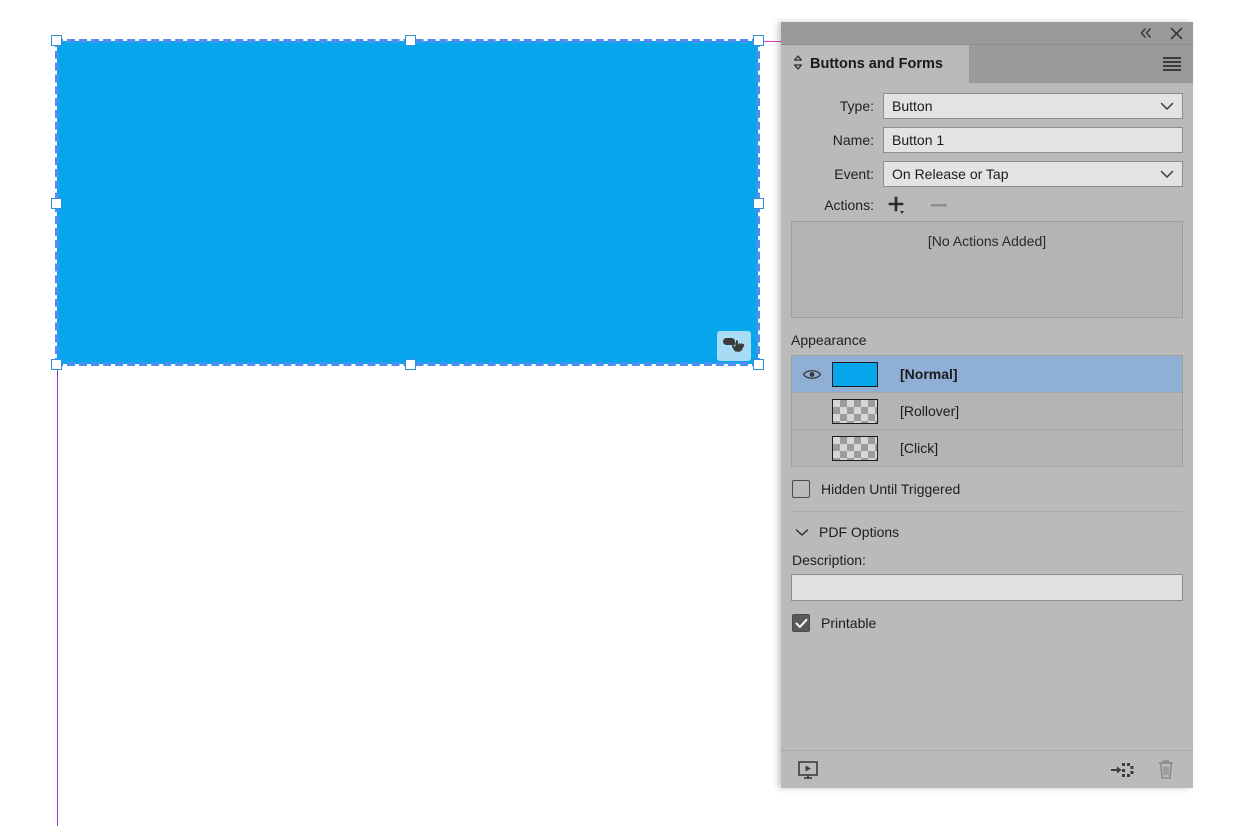 Image resolution: width=1241 pixels, height=826 pixels. Describe the element at coordinates (410, 364) in the screenshot. I see `selection-handle-bottom-center` at that location.